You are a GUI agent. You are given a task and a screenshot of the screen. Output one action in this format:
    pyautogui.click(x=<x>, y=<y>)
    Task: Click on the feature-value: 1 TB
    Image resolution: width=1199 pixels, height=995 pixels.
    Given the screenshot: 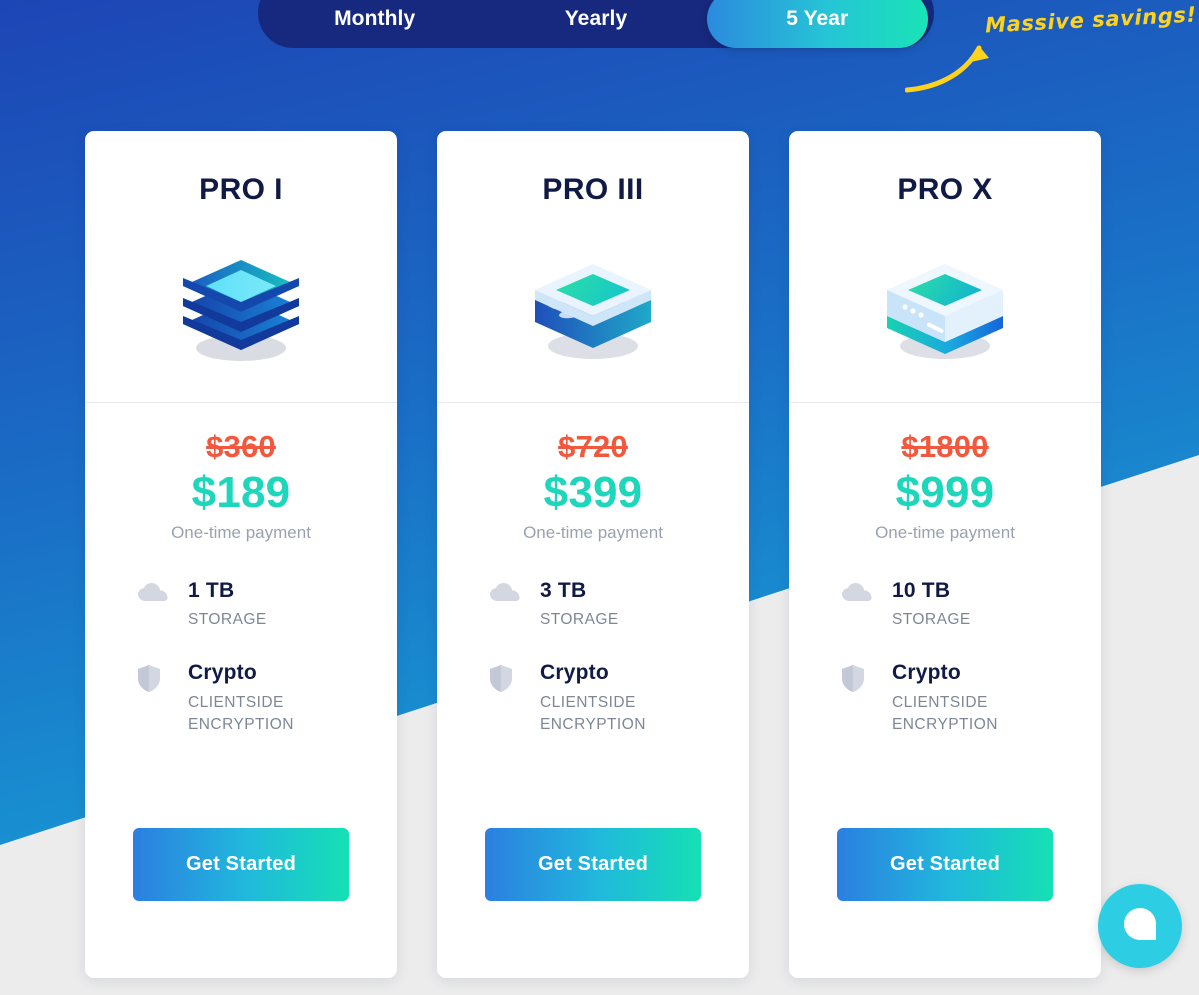 What is the action you would take?
    pyautogui.click(x=211, y=590)
    